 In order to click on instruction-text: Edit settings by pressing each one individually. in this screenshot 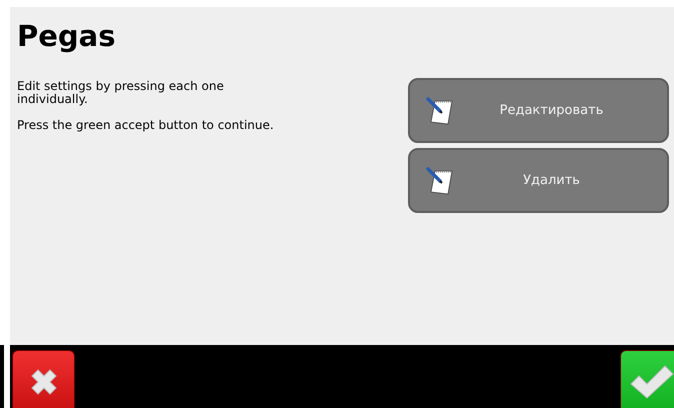, I will do `click(121, 93)`.